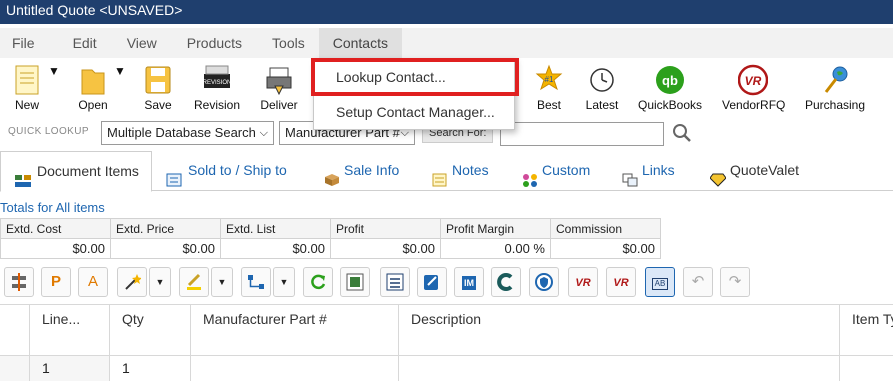 The width and height of the screenshot is (893, 381). I want to click on purchasing-button: Purchasing, so click(835, 88).